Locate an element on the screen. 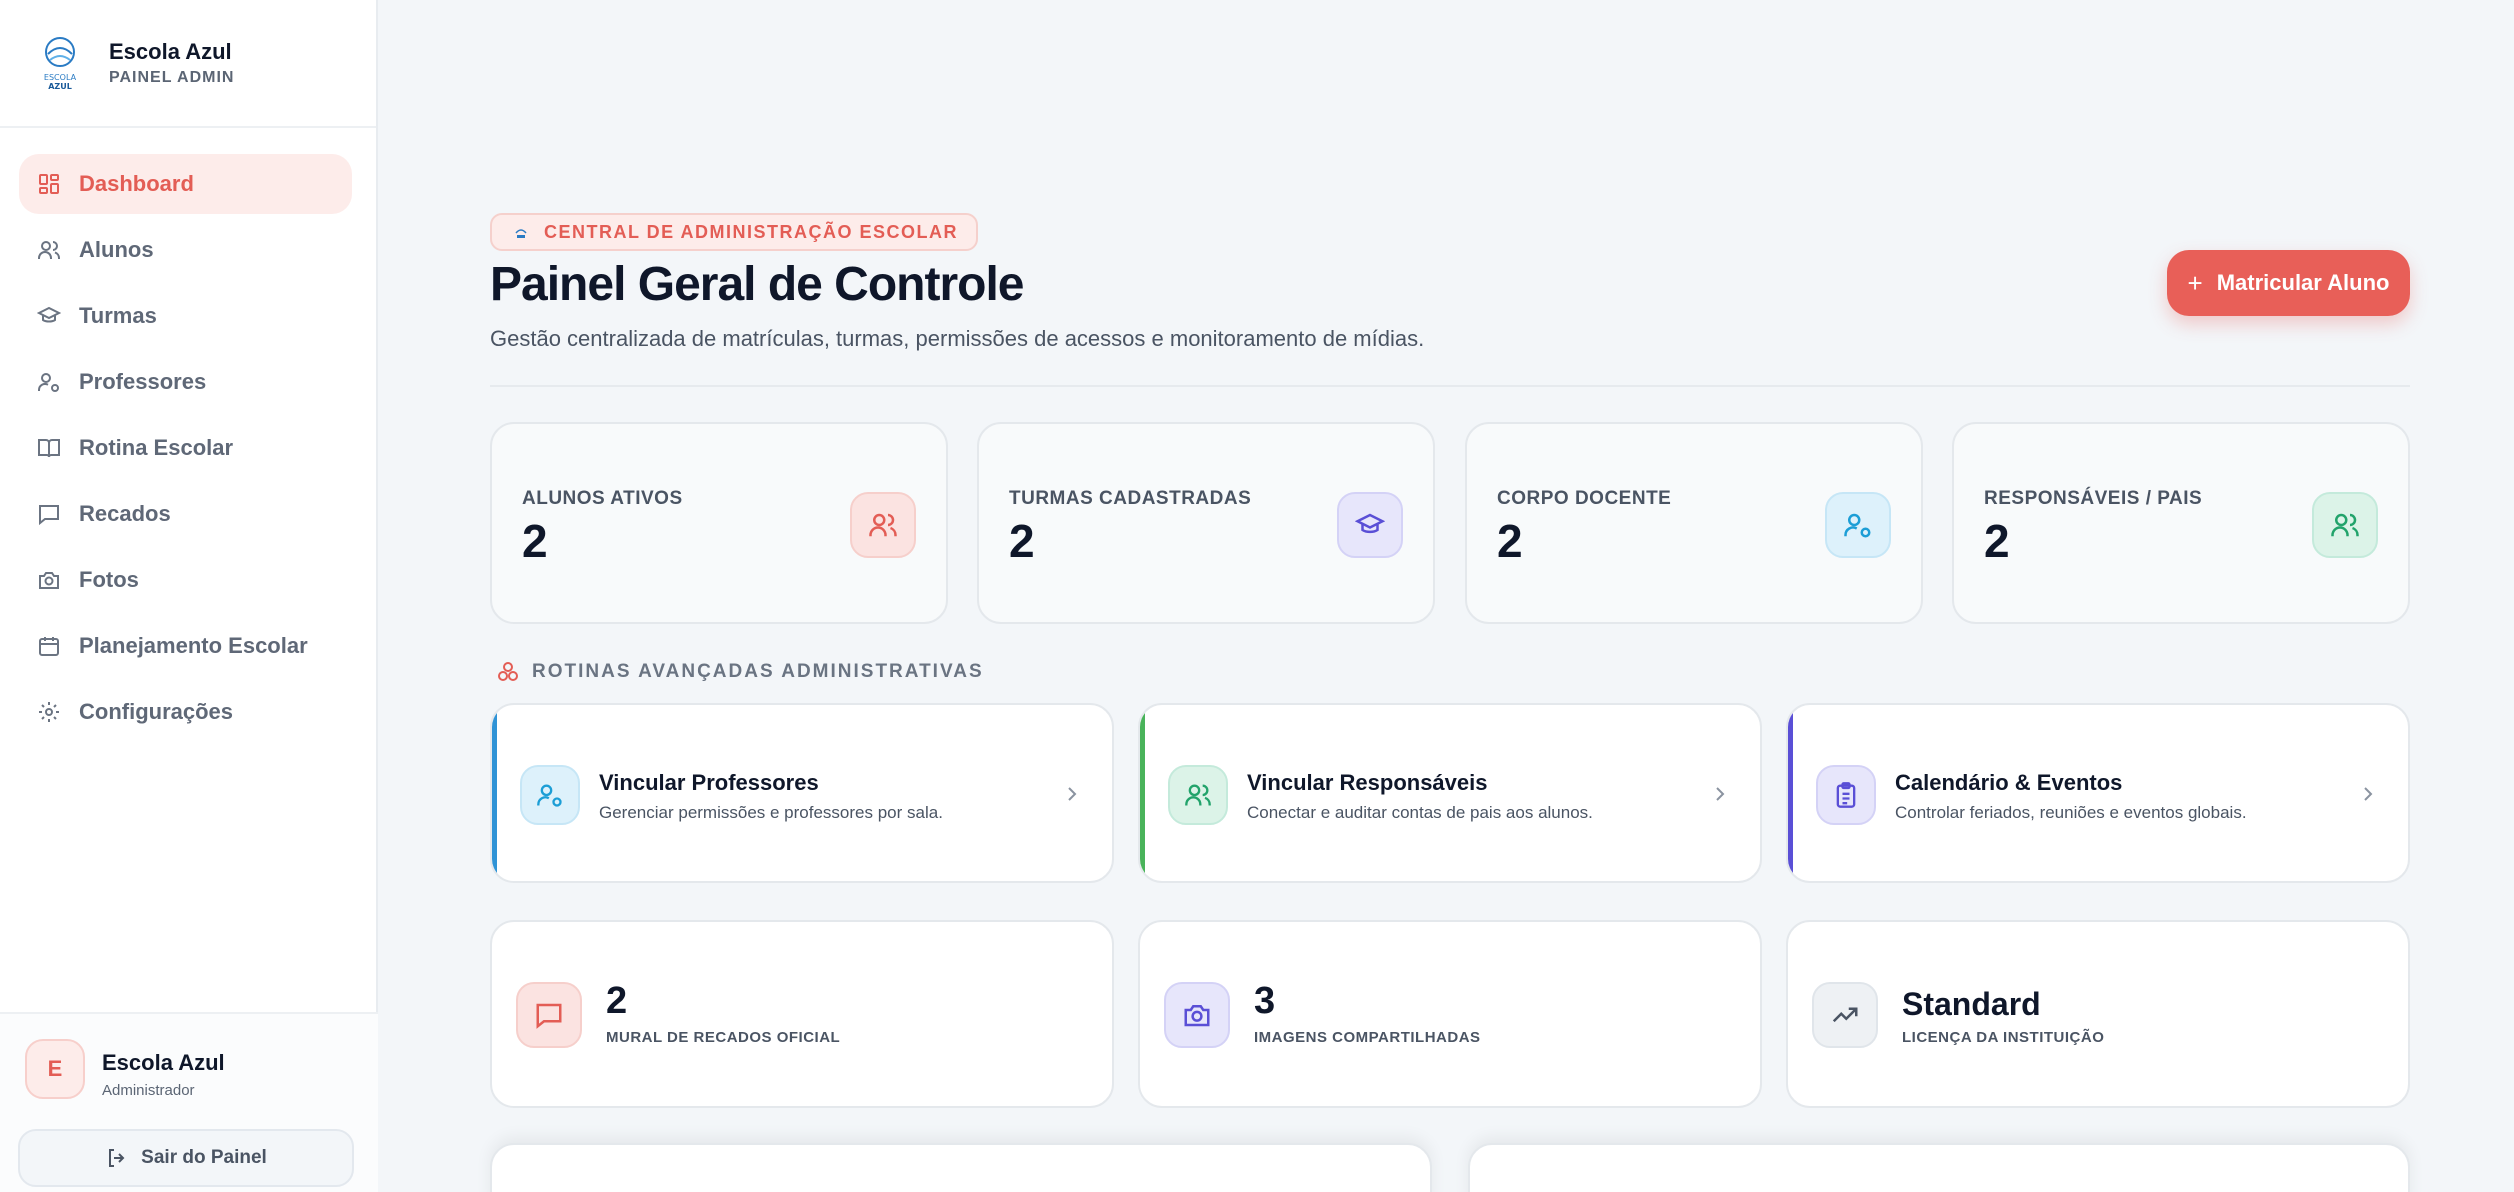 Image resolution: width=2514 pixels, height=1192 pixels. logout-icon is located at coordinates (117, 1158).